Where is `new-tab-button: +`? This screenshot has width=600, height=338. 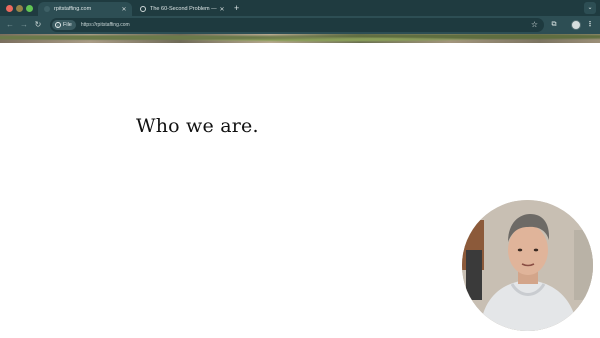 new-tab-button: + is located at coordinates (236, 8).